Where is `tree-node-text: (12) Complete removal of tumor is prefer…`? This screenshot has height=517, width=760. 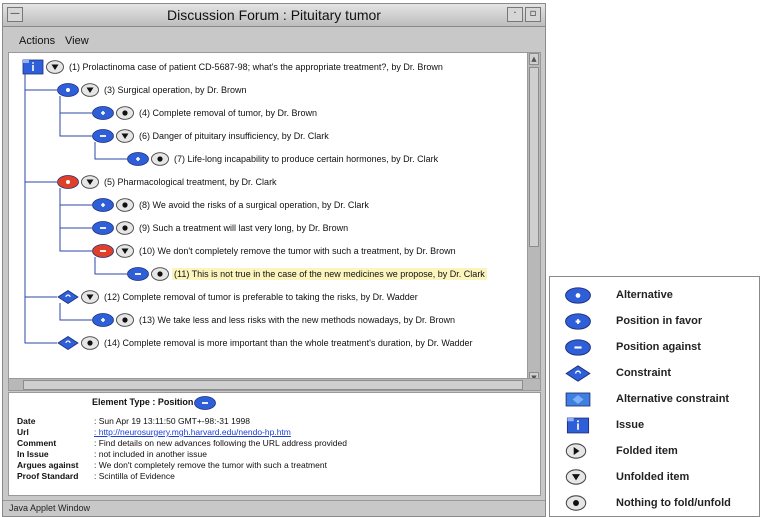
tree-node-text: (12) Complete removal of tumor is prefer… is located at coordinates (261, 297).